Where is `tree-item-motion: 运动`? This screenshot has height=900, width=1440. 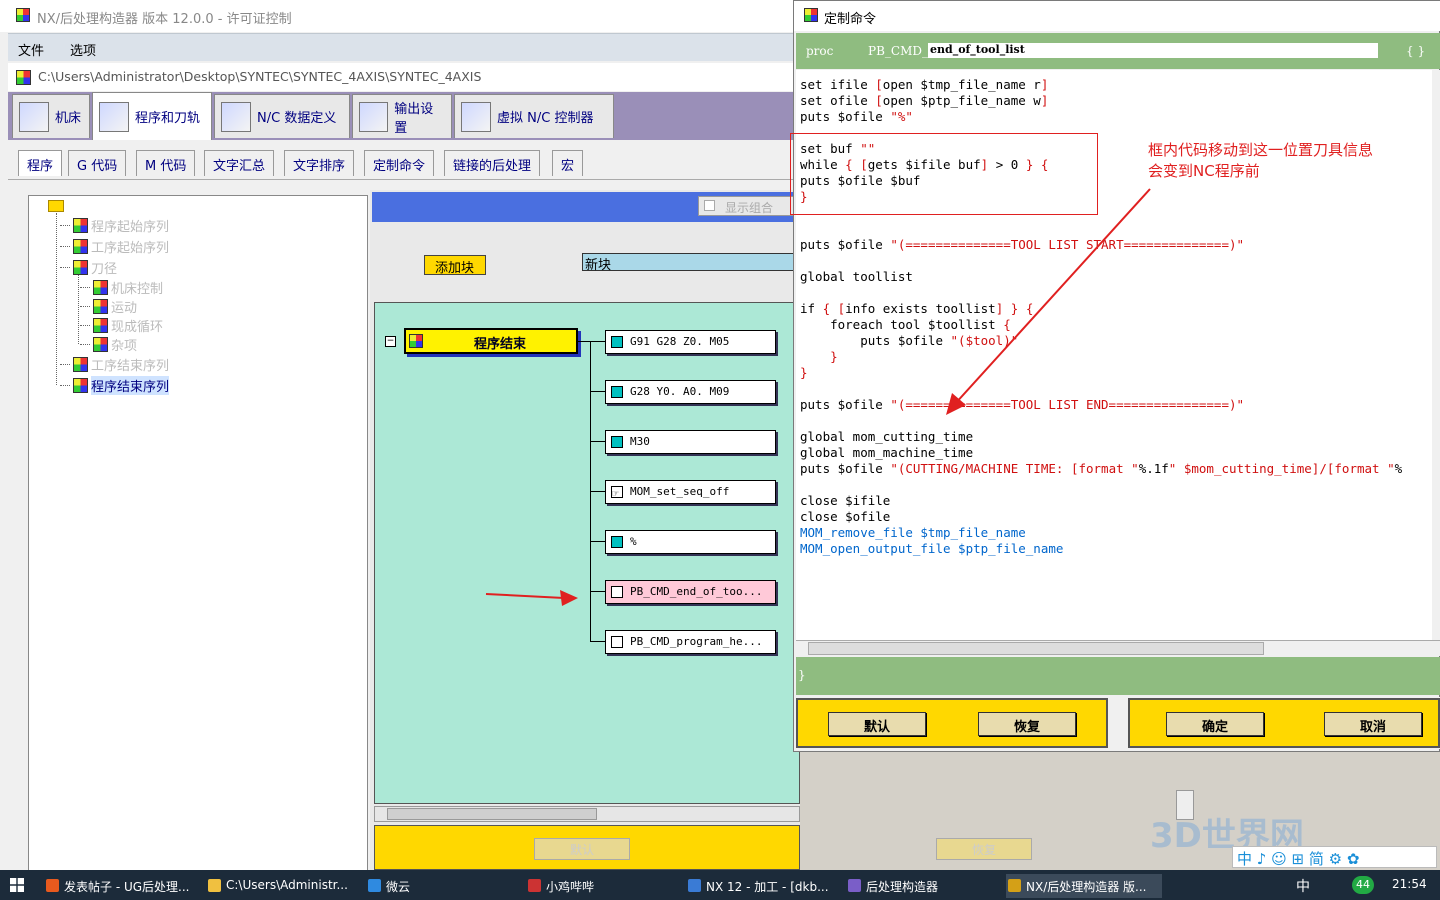 tree-item-motion: 运动 is located at coordinates (109, 306).